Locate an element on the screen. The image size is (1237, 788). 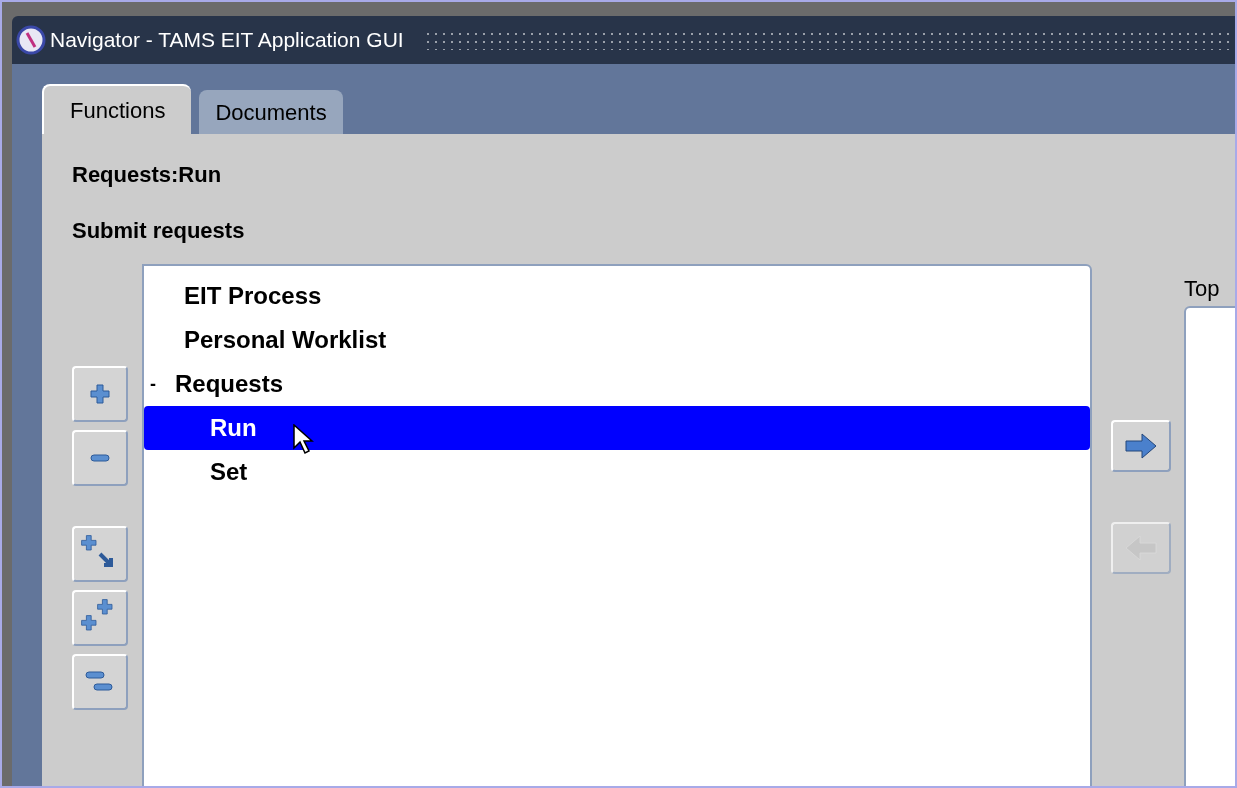
tree-item: Set is located at coordinates (617, 472).